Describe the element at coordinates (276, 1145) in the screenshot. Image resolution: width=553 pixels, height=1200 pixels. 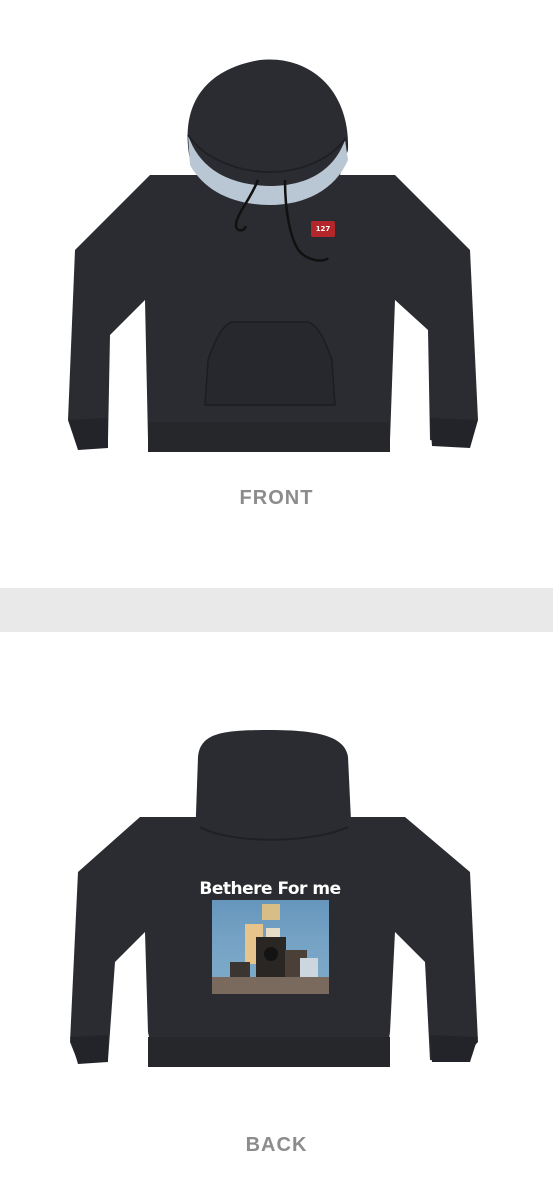
I see `back-caption: BACK` at that location.